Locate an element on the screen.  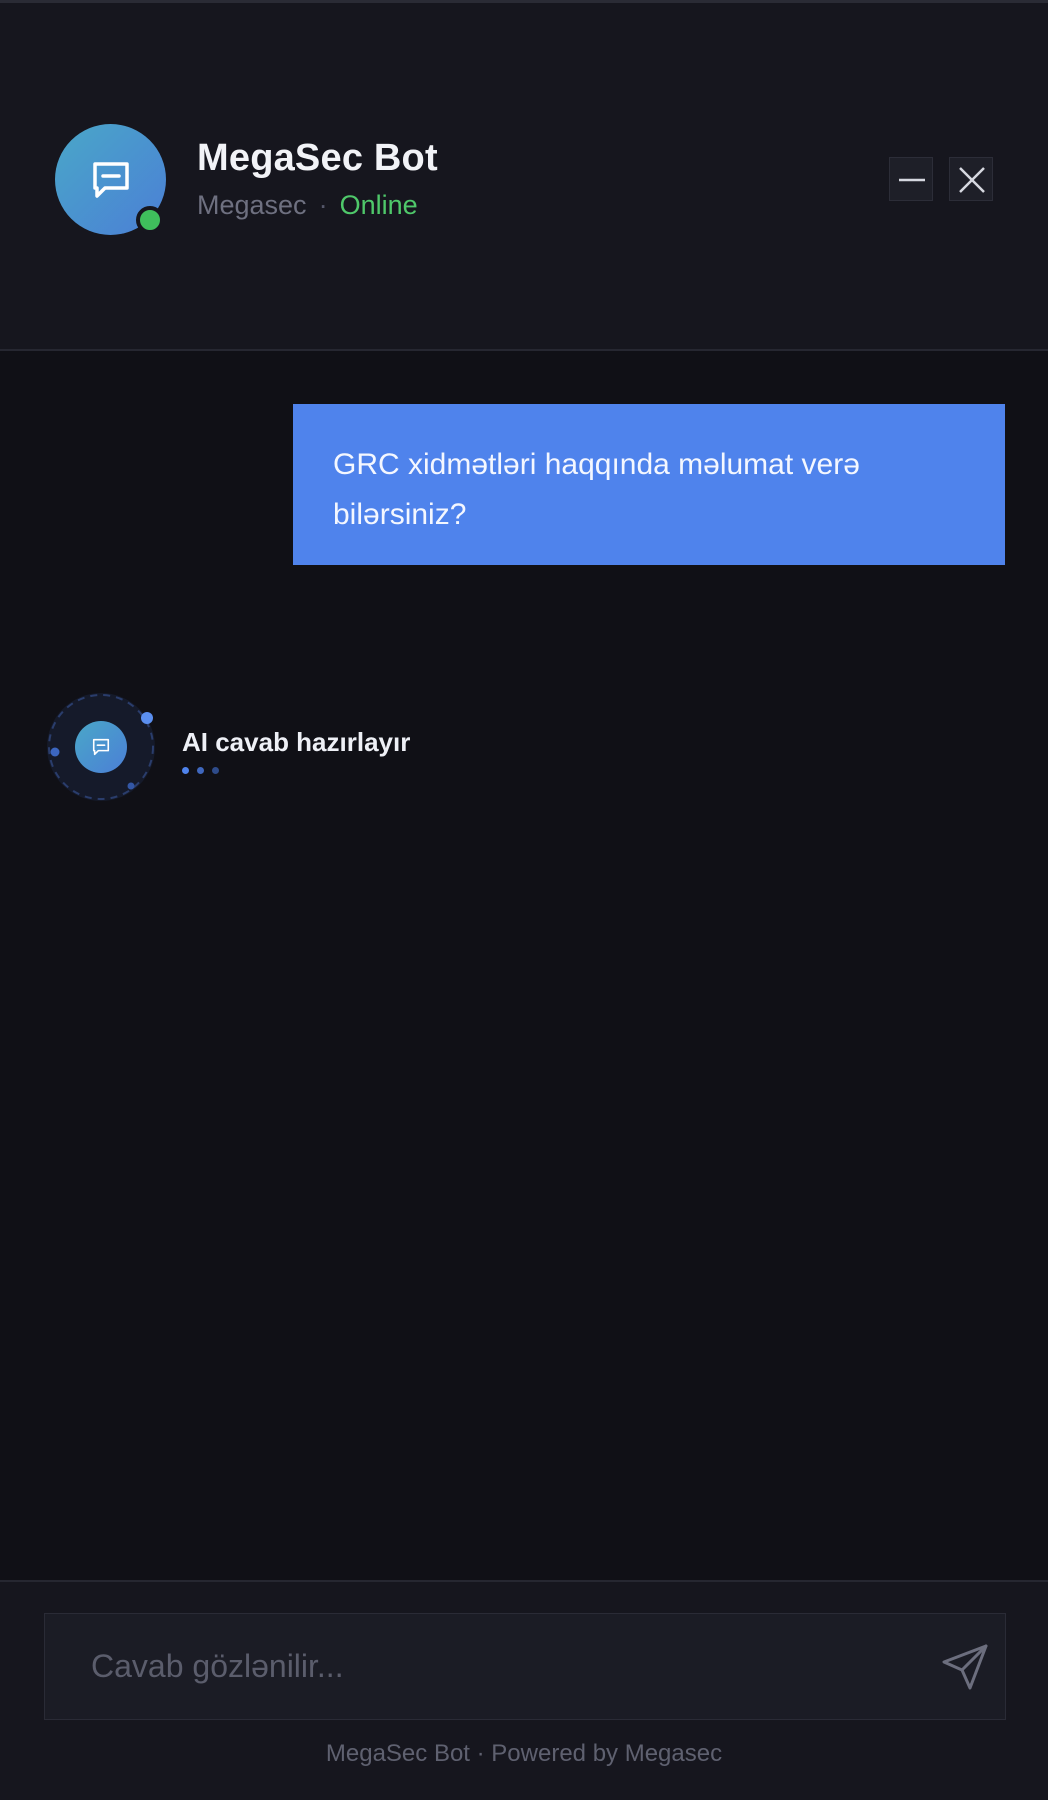
composer: MegaSec Bot · Powered by Megasec is located at coordinates (524, 1690).